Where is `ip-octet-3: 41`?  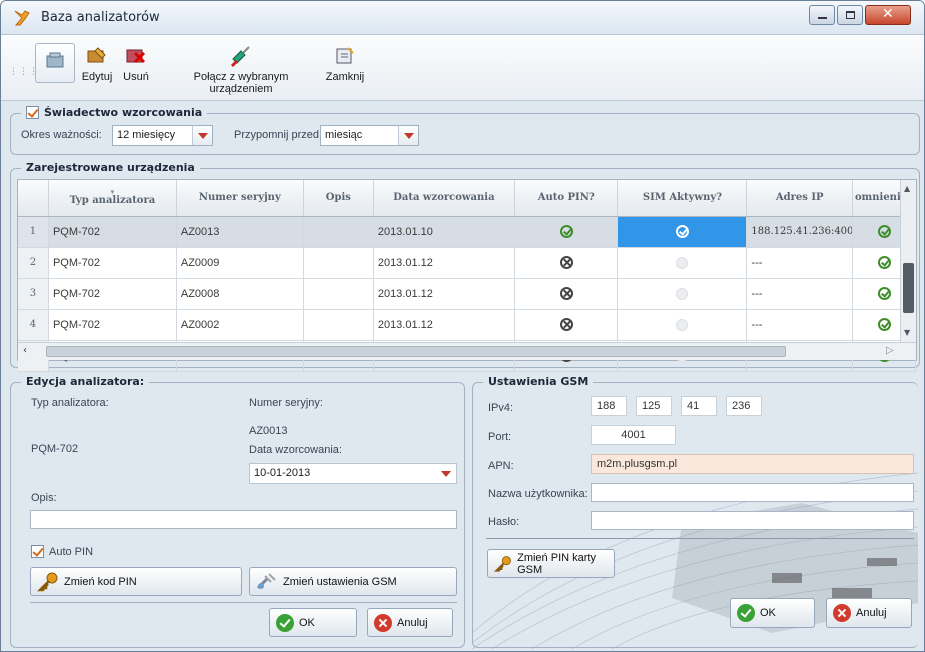 ip-octet-3: 41 is located at coordinates (699, 406).